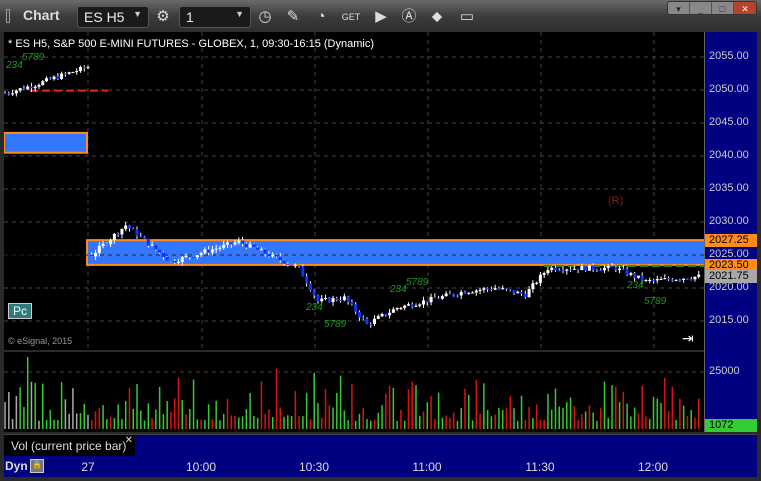 This screenshot has height=481, width=761. I want to click on dyn-label: Dyn, so click(16, 466).